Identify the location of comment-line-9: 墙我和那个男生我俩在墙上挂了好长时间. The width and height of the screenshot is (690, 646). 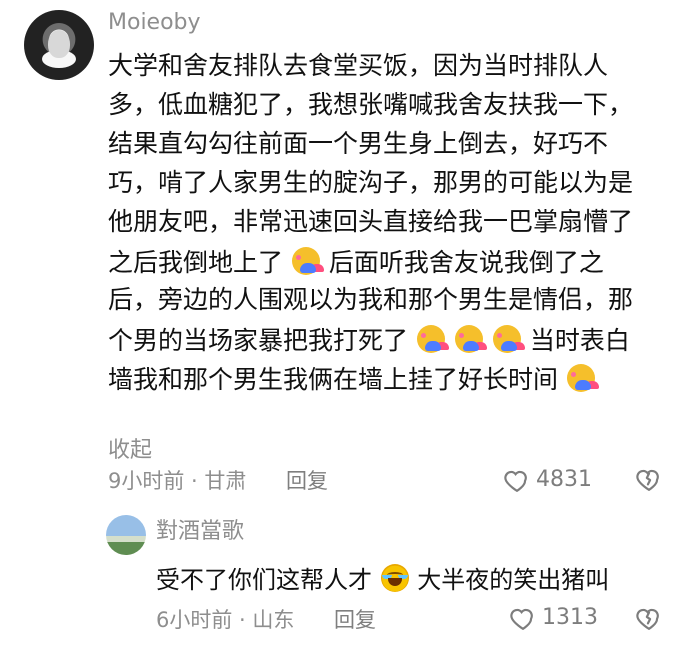
(352, 379).